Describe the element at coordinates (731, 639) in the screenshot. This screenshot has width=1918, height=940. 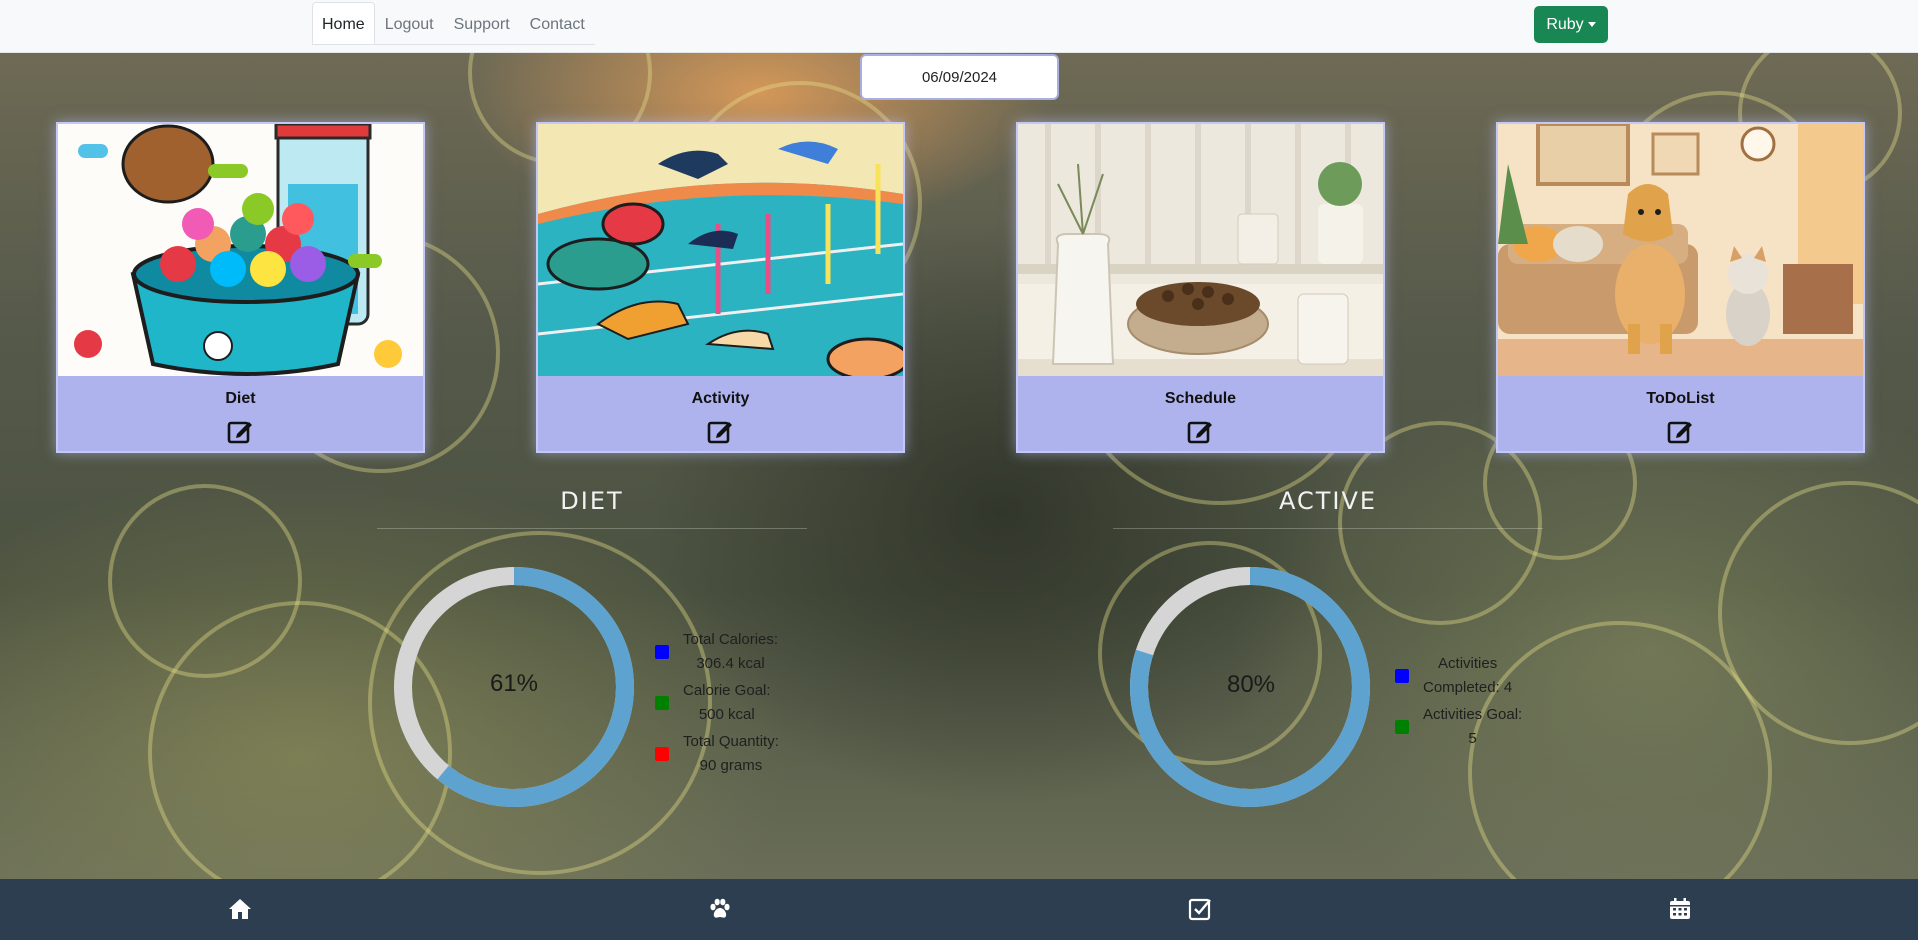
I see `legend-text: Total Calories:` at that location.